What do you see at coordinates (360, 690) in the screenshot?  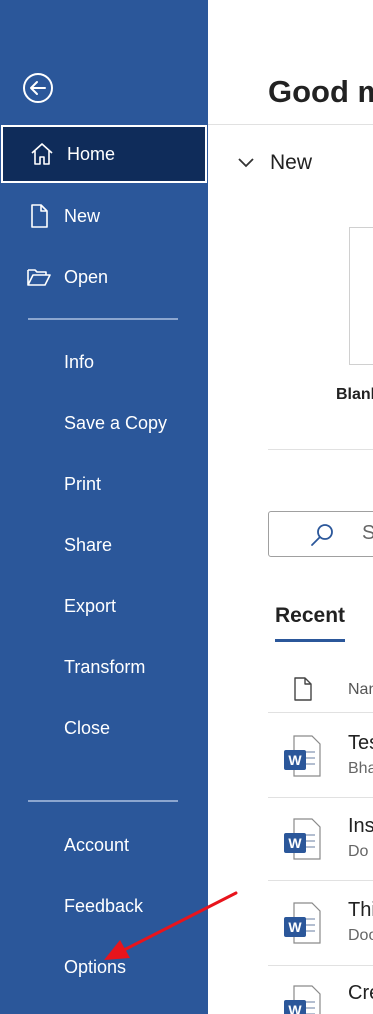 I see `column-header-name: Nan` at bounding box center [360, 690].